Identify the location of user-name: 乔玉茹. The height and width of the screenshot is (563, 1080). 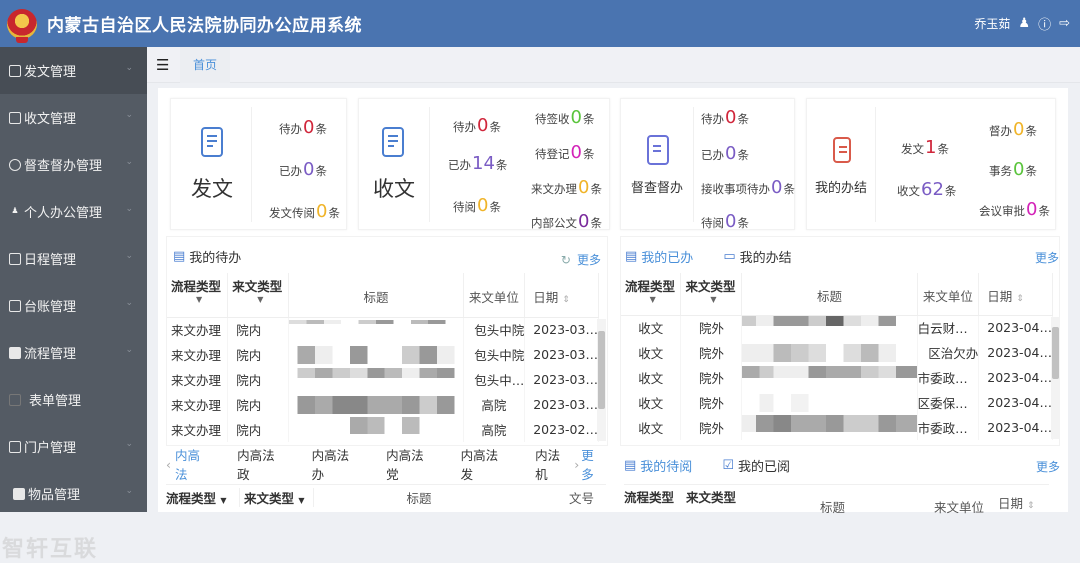
(992, 23).